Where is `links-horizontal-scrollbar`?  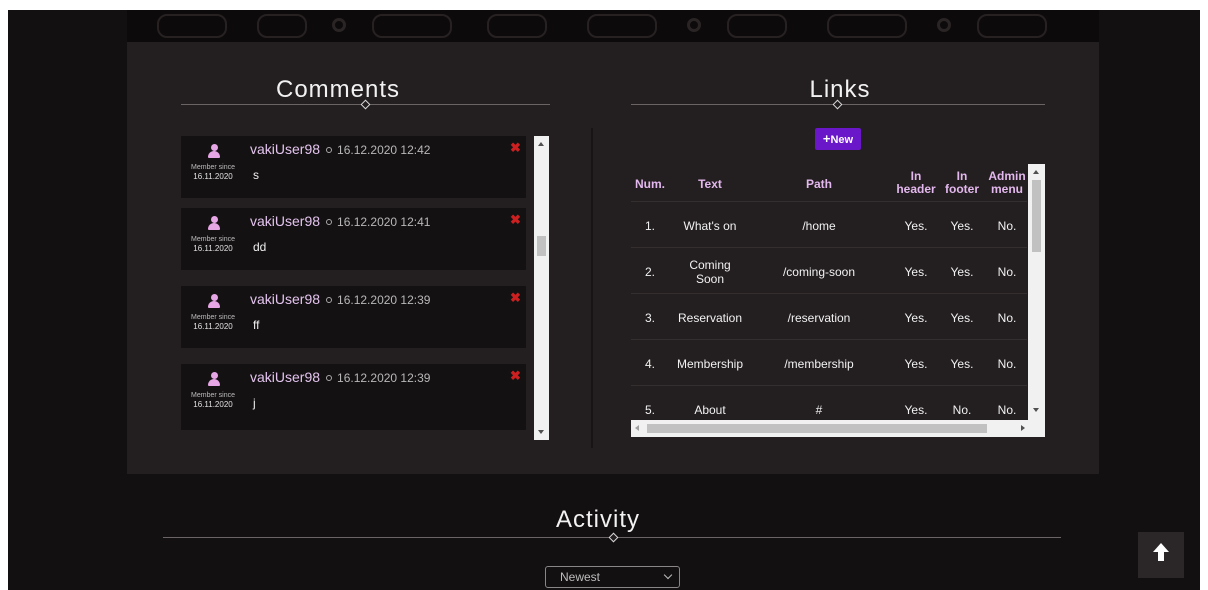 links-horizontal-scrollbar is located at coordinates (838, 428).